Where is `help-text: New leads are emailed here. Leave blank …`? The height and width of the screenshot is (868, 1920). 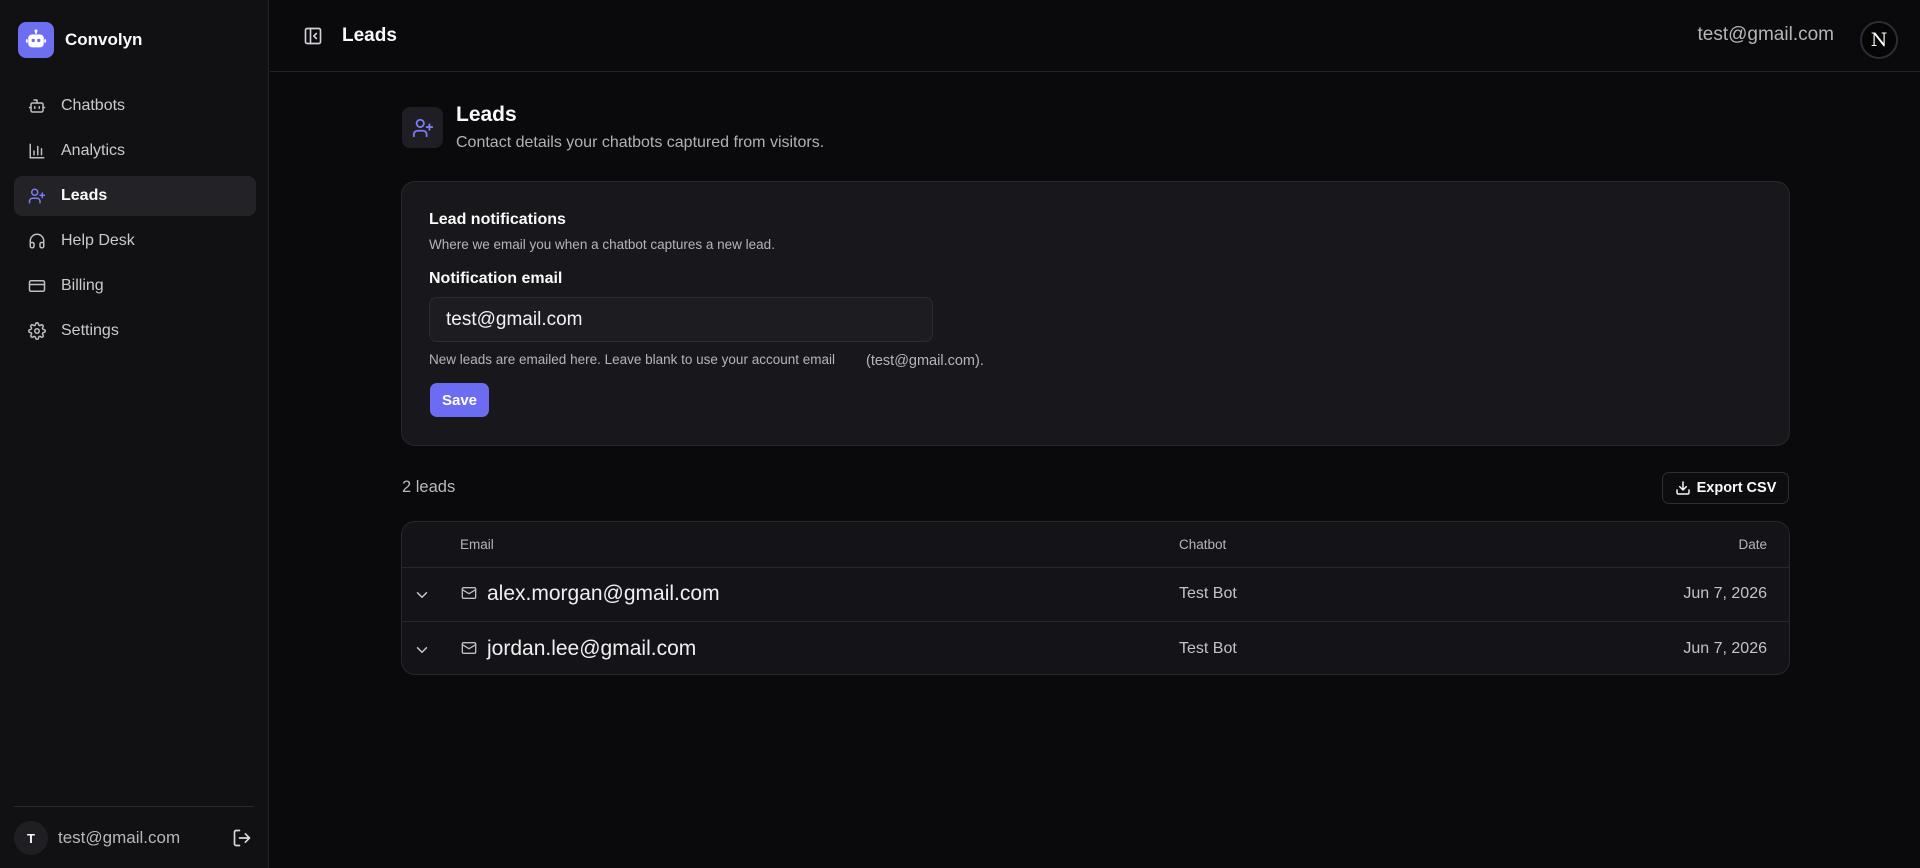
help-text: New leads are emailed here. Leave blank … is located at coordinates (632, 359).